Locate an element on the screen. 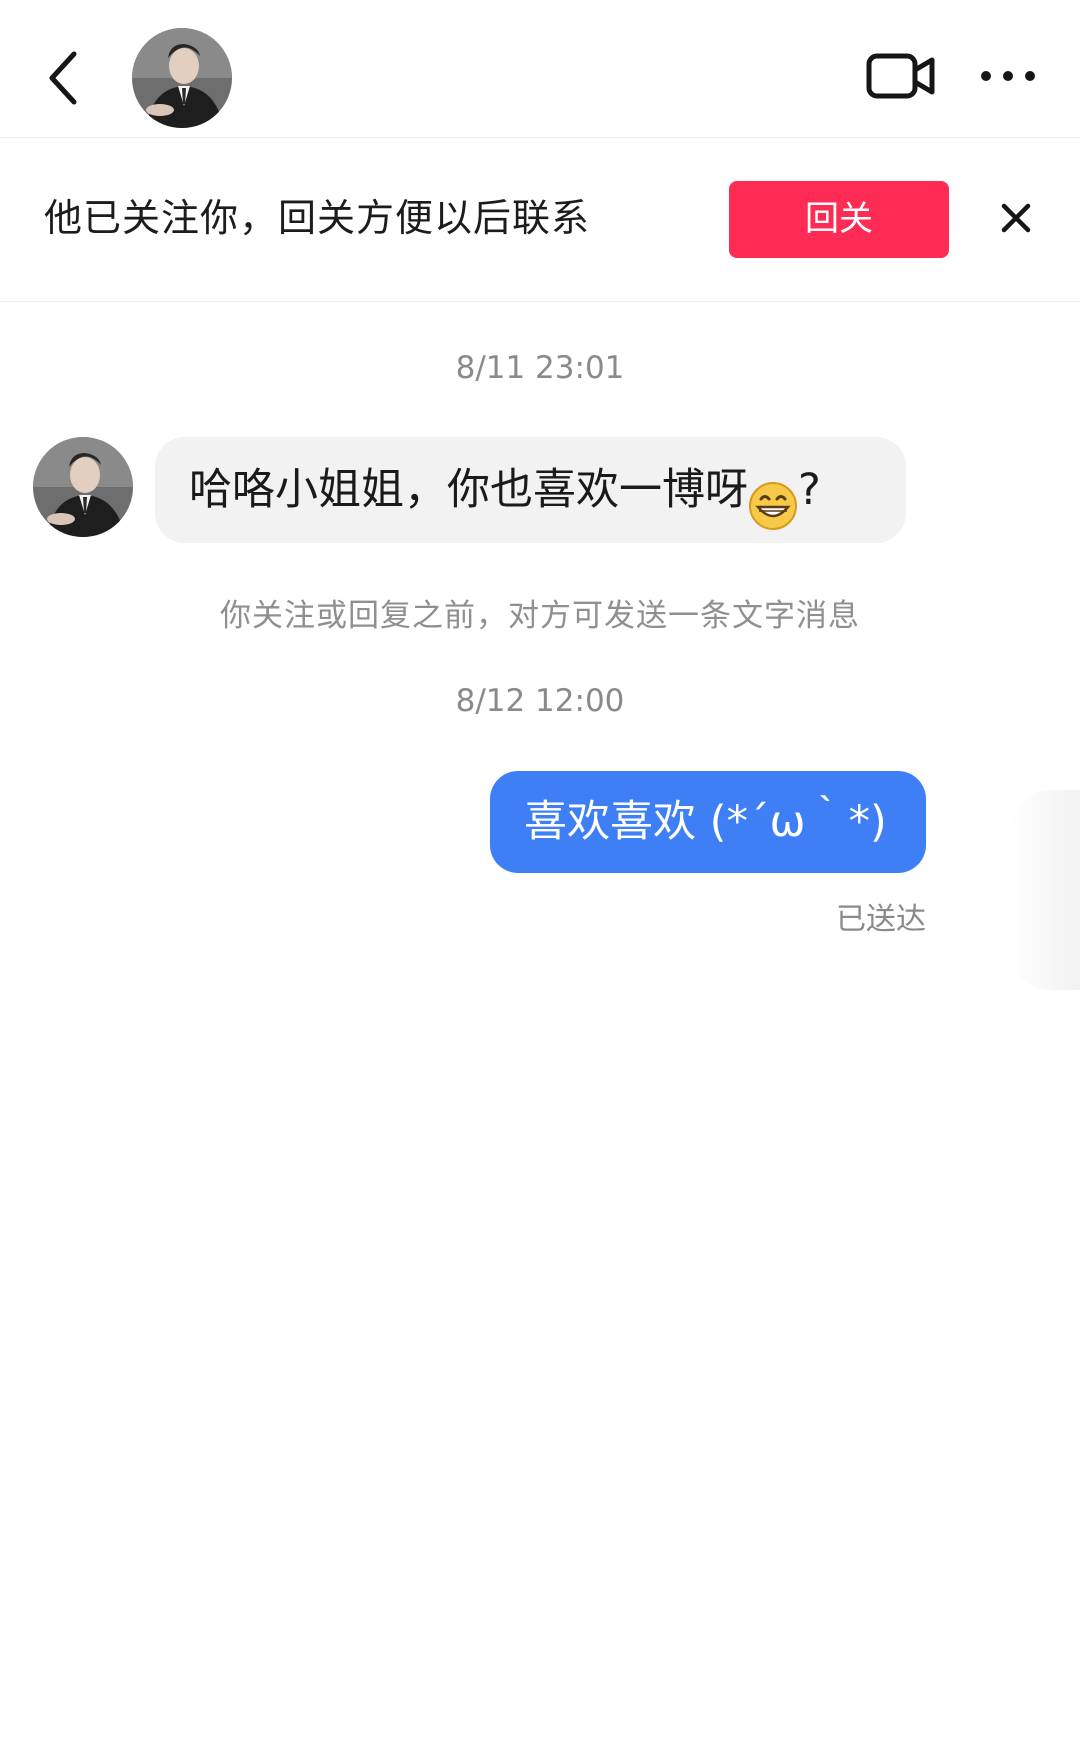 The image size is (1080, 1747). grinning-emoji-icon is located at coordinates (773, 497).